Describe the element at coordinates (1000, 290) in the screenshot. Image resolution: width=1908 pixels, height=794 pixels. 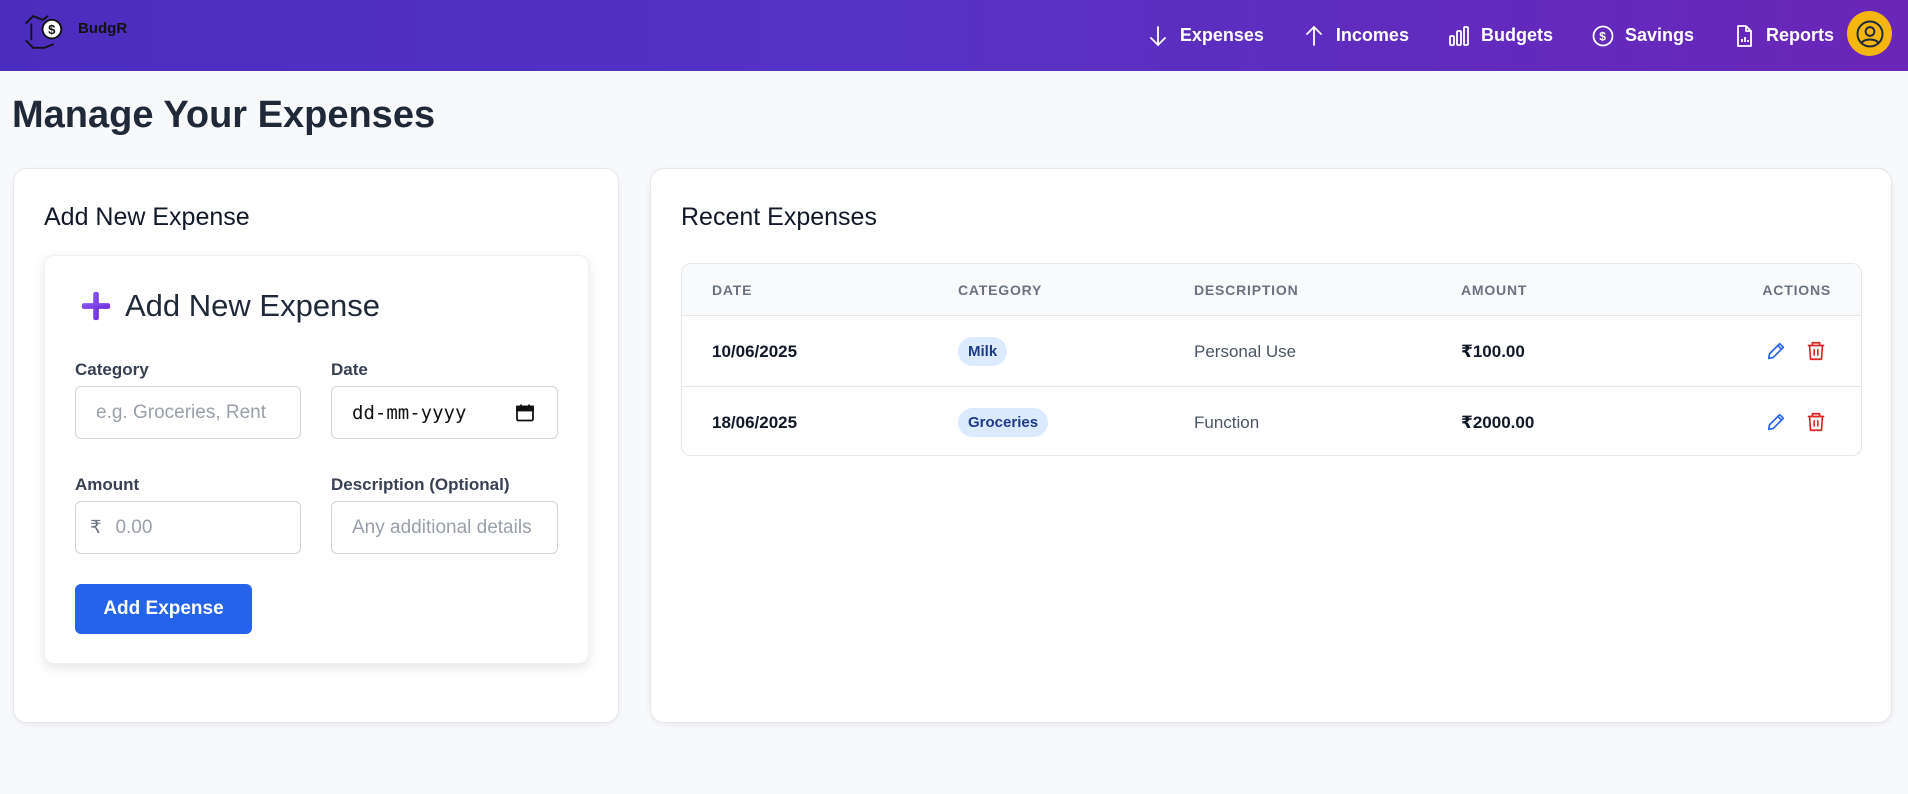
I see `column-header-category: CATEGORY` at that location.